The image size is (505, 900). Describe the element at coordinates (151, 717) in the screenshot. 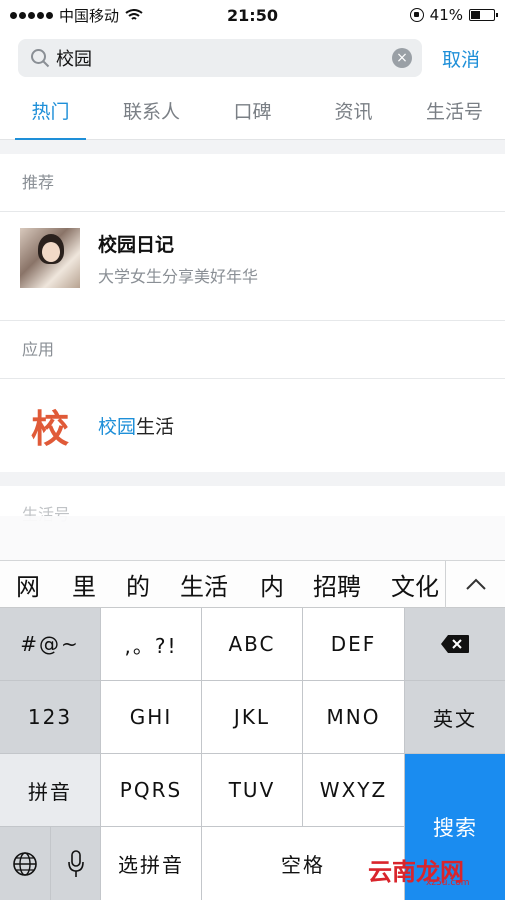

I see `ghi-key: GHI` at that location.